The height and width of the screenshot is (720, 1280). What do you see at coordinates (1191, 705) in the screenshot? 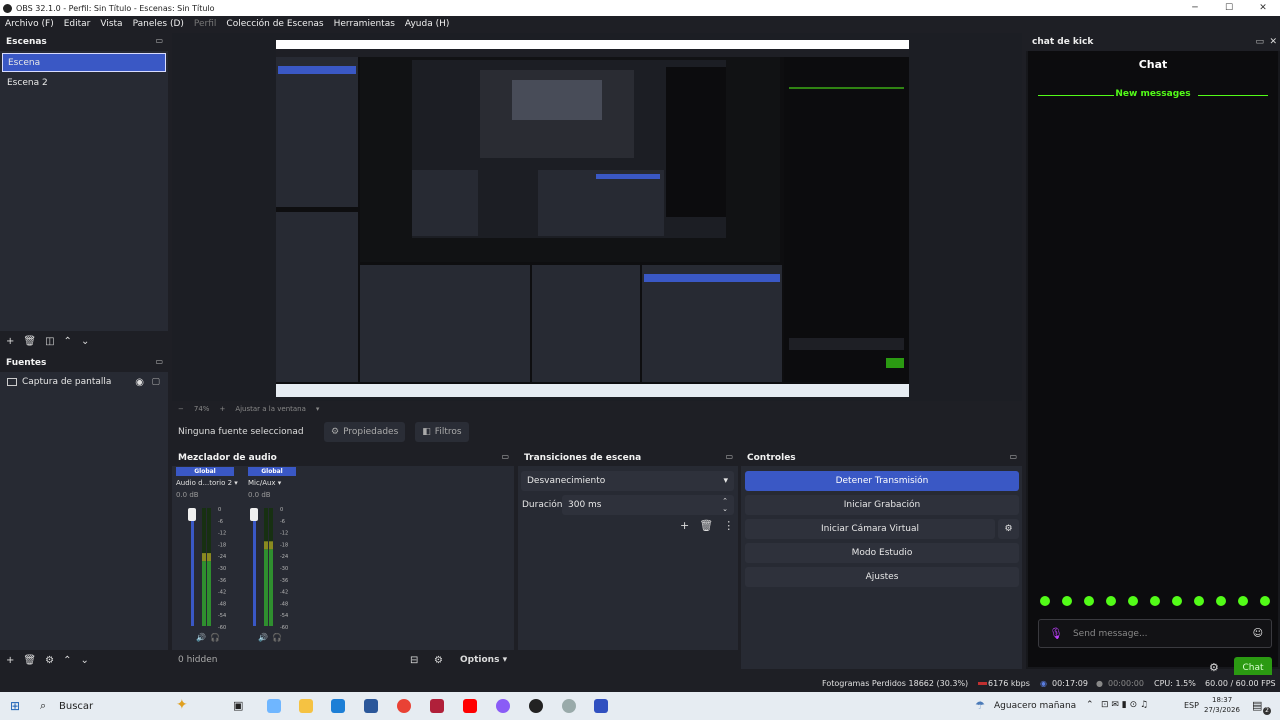
I see `language-indicator: ESP` at bounding box center [1191, 705].